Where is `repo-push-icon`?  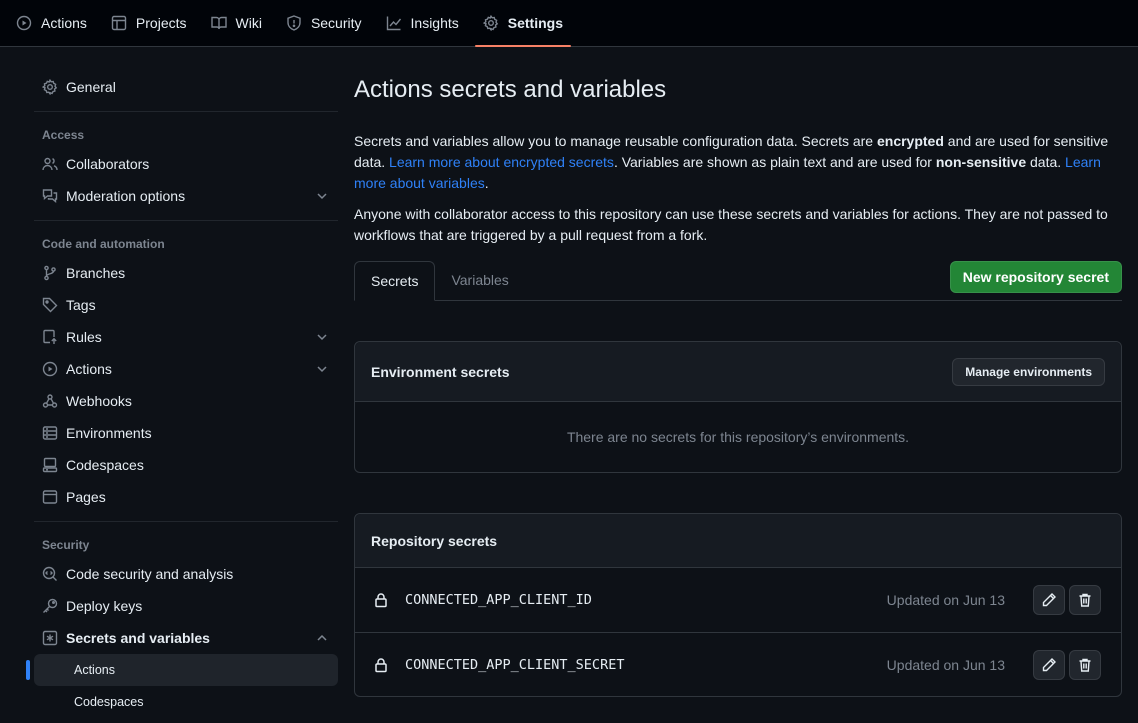 repo-push-icon is located at coordinates (50, 337).